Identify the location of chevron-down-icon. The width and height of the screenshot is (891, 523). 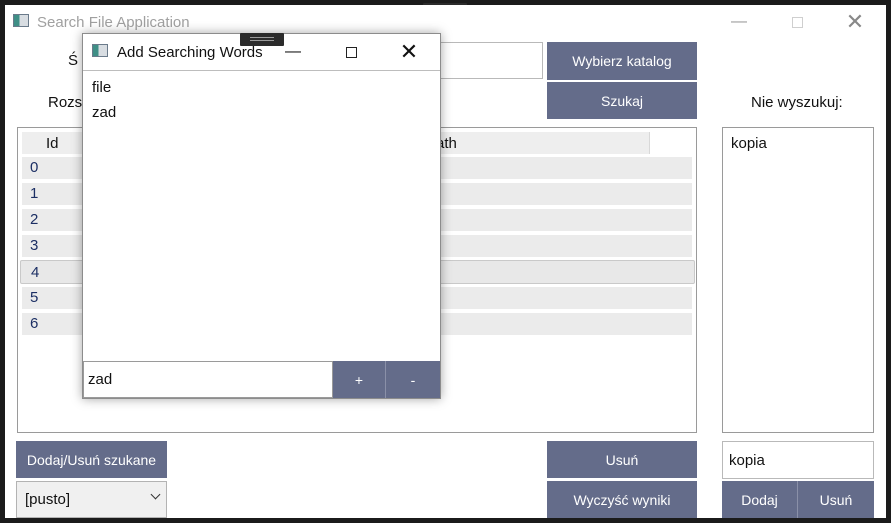
(155, 494).